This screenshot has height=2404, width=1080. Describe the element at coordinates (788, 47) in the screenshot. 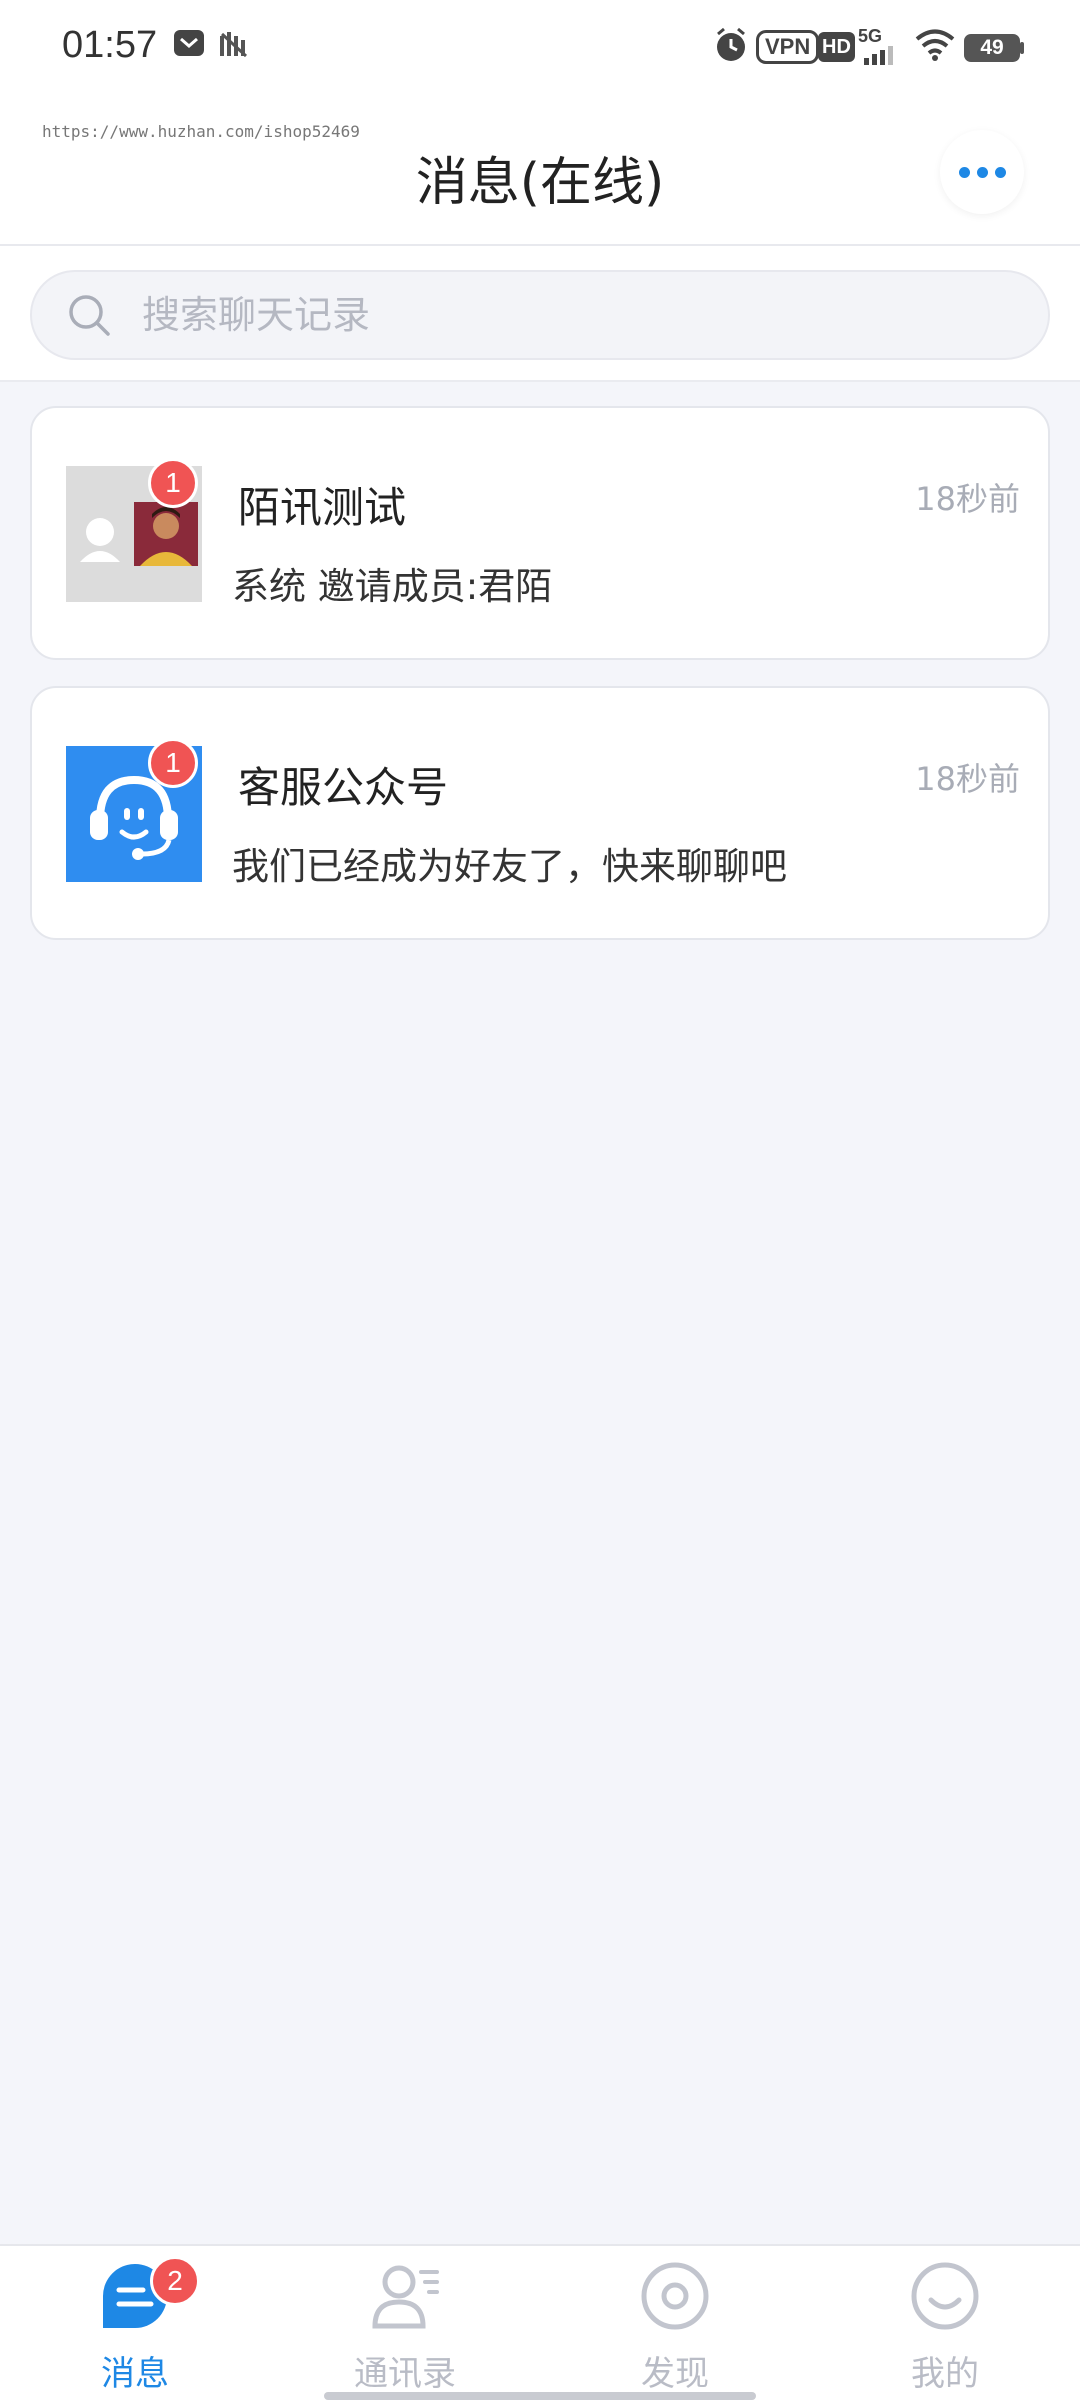

I see `vpn-icon: VPN` at that location.